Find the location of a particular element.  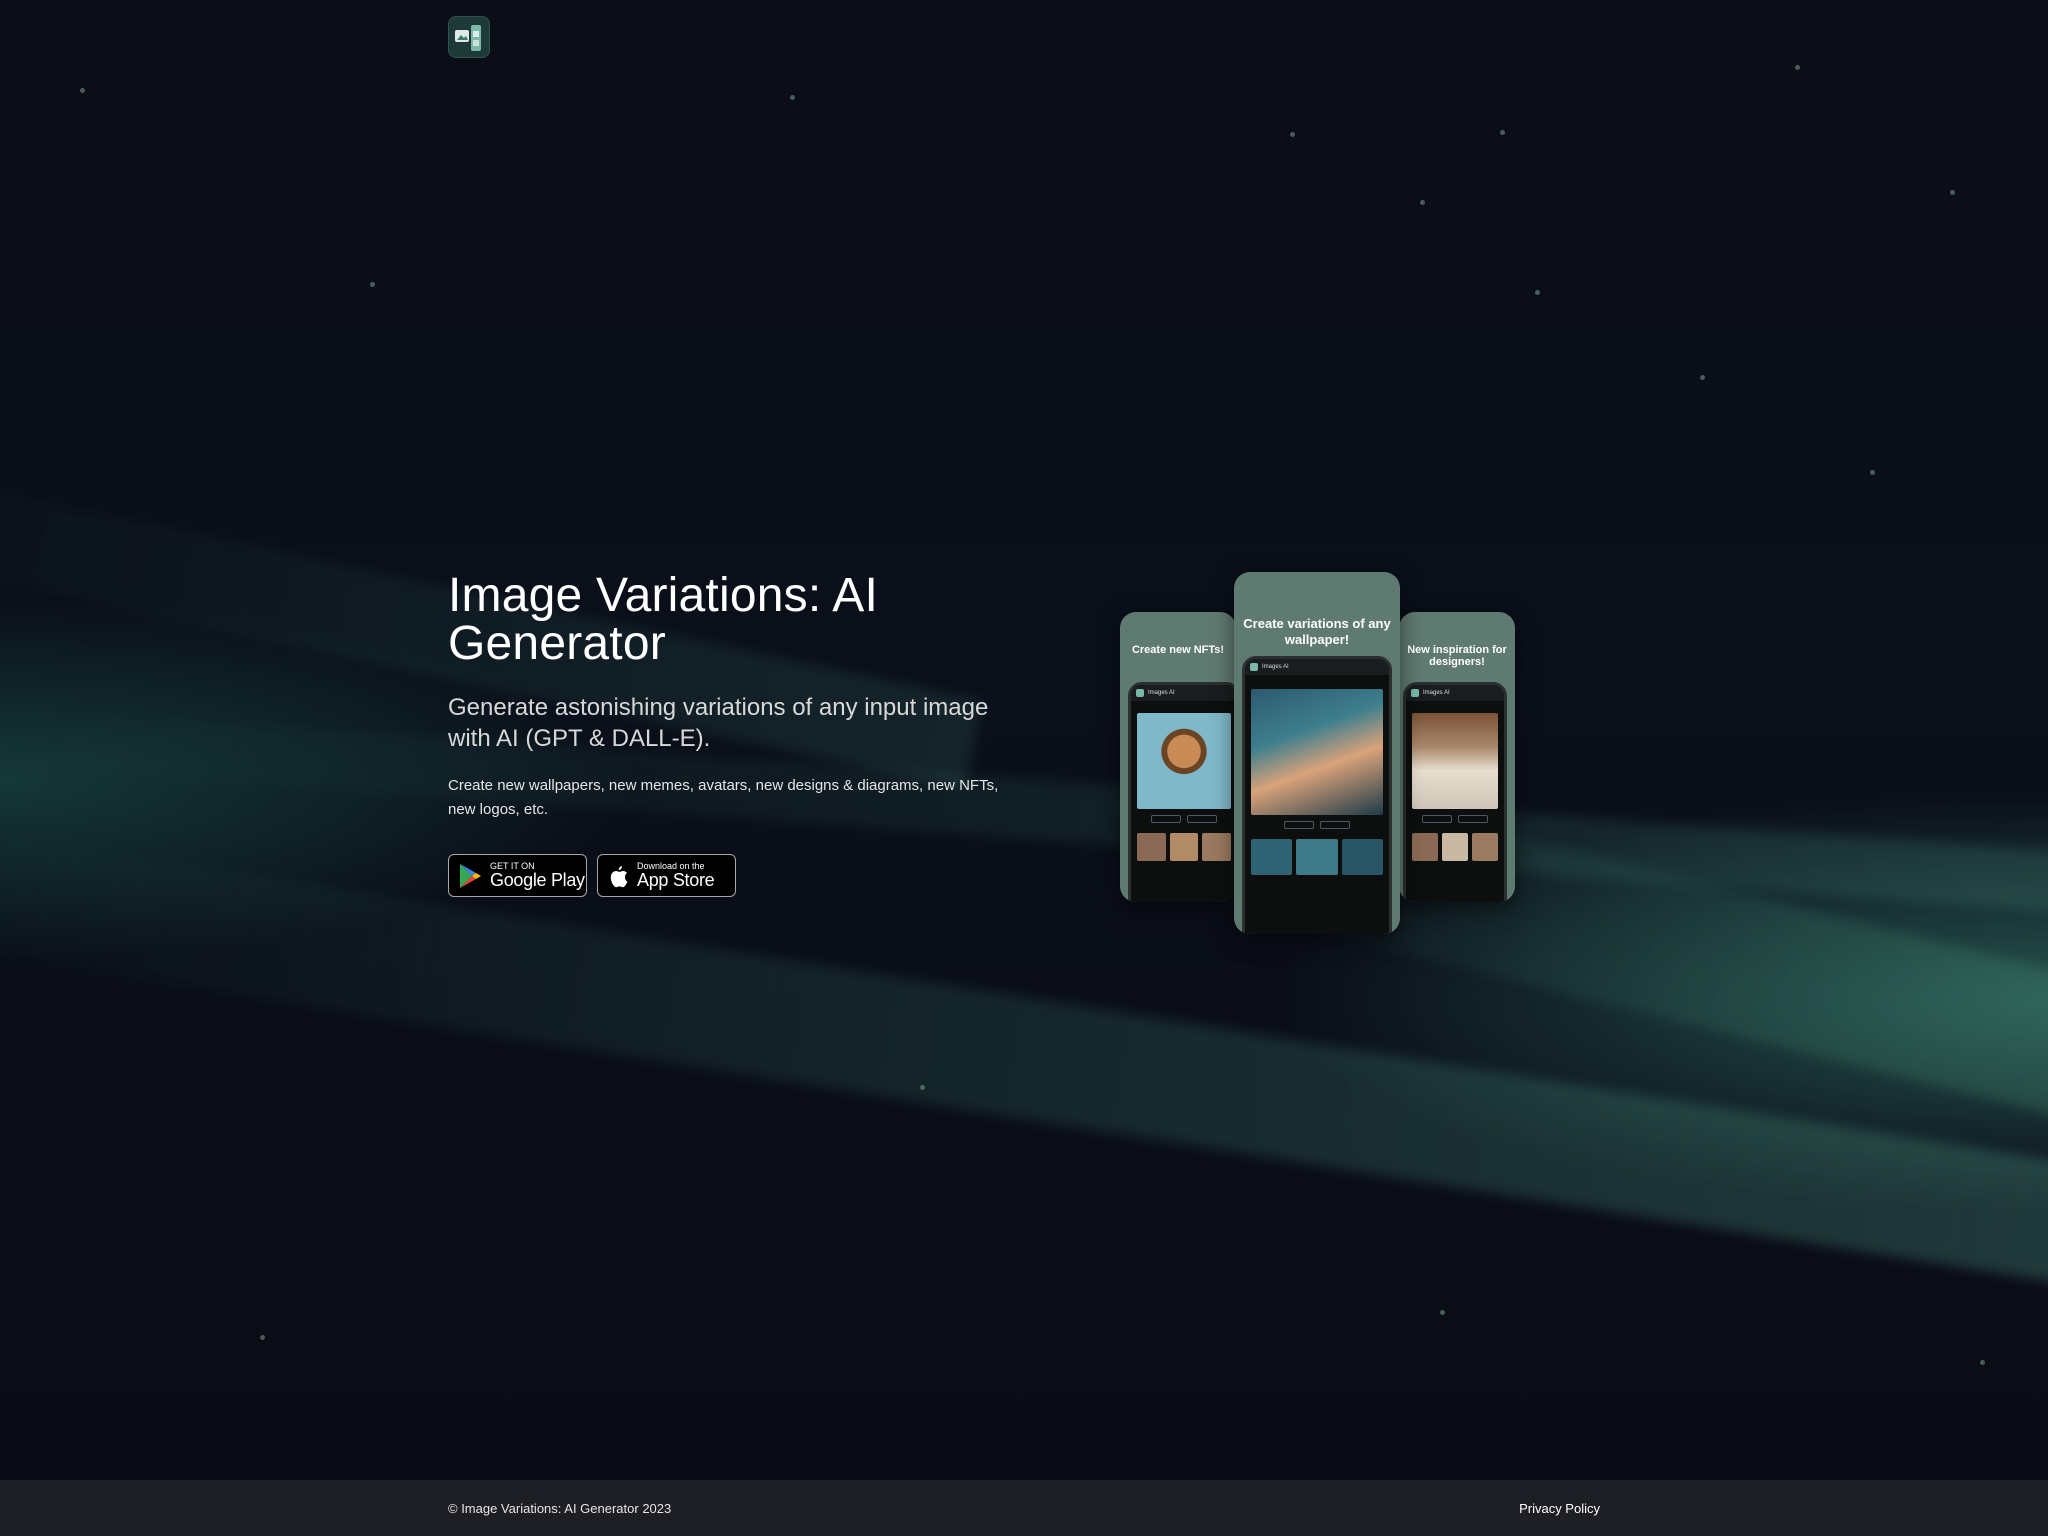

google-play-icon is located at coordinates (470, 875).